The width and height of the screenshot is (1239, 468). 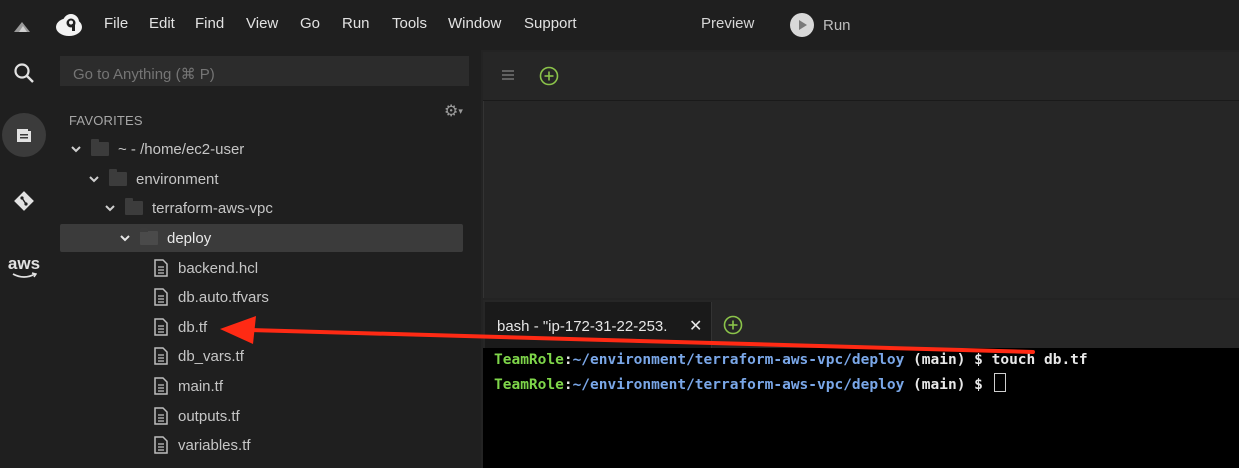 What do you see at coordinates (223, 297) in the screenshot?
I see `tree-file-label: db.auto.tfvars` at bounding box center [223, 297].